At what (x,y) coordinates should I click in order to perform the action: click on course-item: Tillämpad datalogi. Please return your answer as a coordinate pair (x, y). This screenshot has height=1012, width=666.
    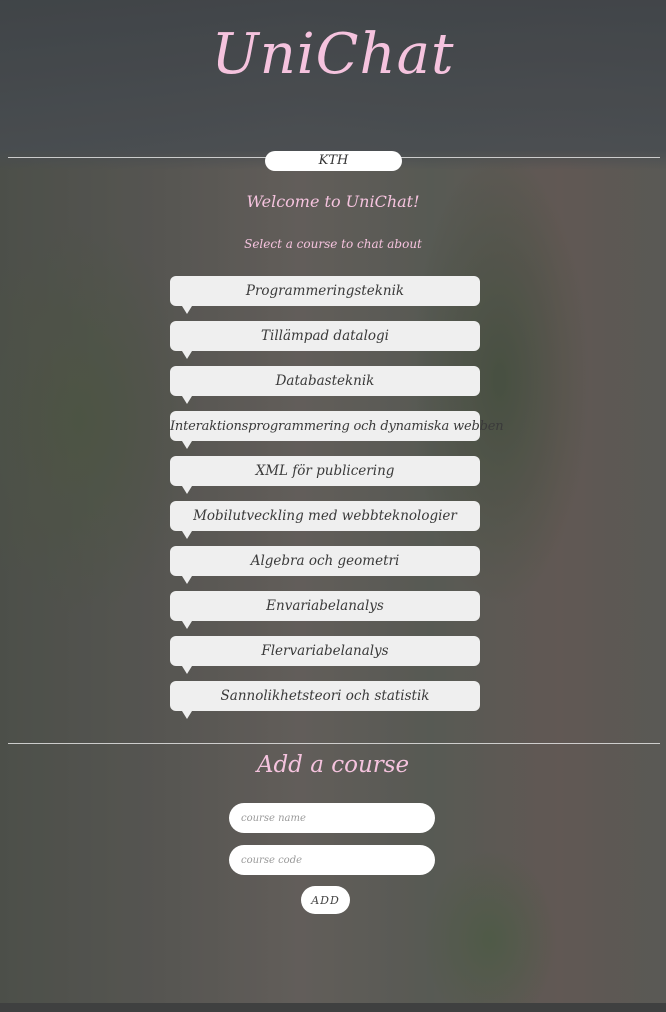
    Looking at the image, I should click on (325, 340).